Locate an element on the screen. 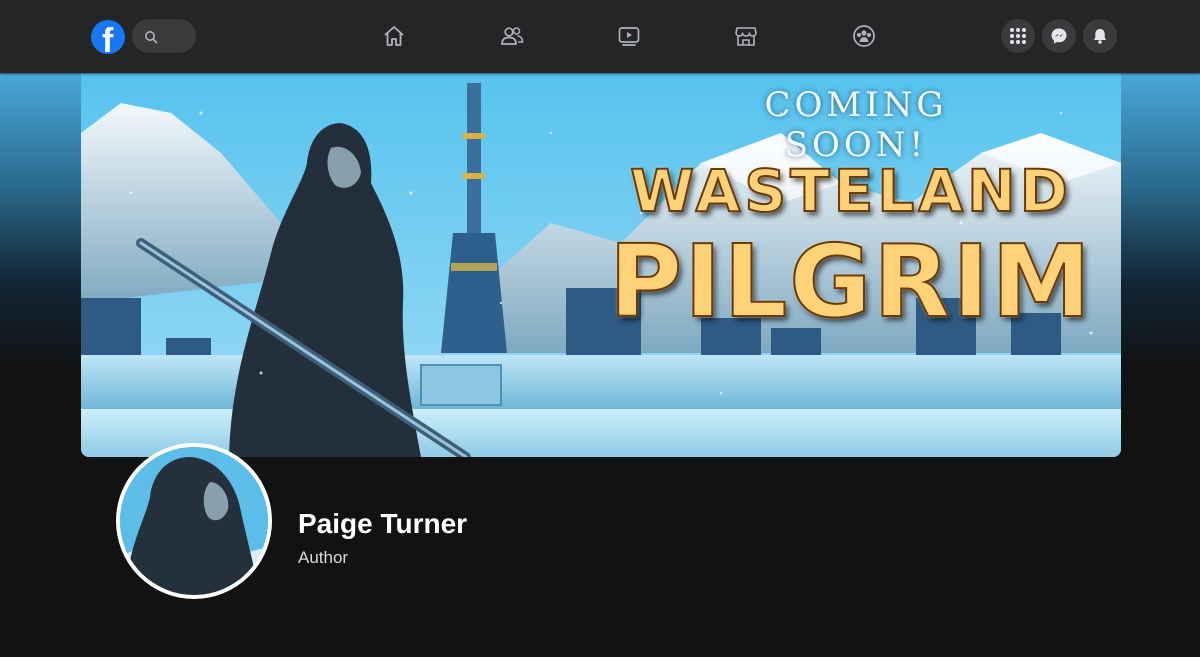 The width and height of the screenshot is (1200, 657). nav-friends-button is located at coordinates (512, 36).